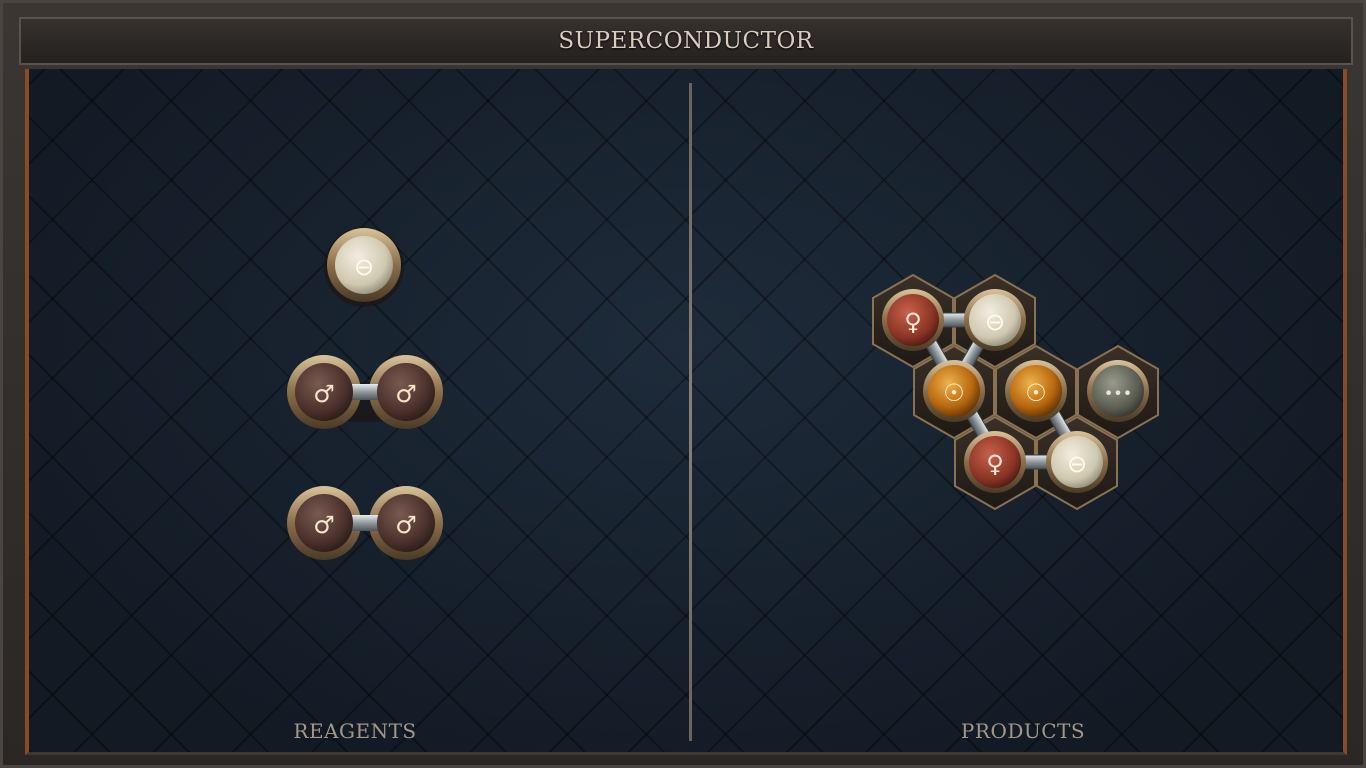 The height and width of the screenshot is (768, 1366). I want to click on products-label: PRODUCTS, so click(1023, 731).